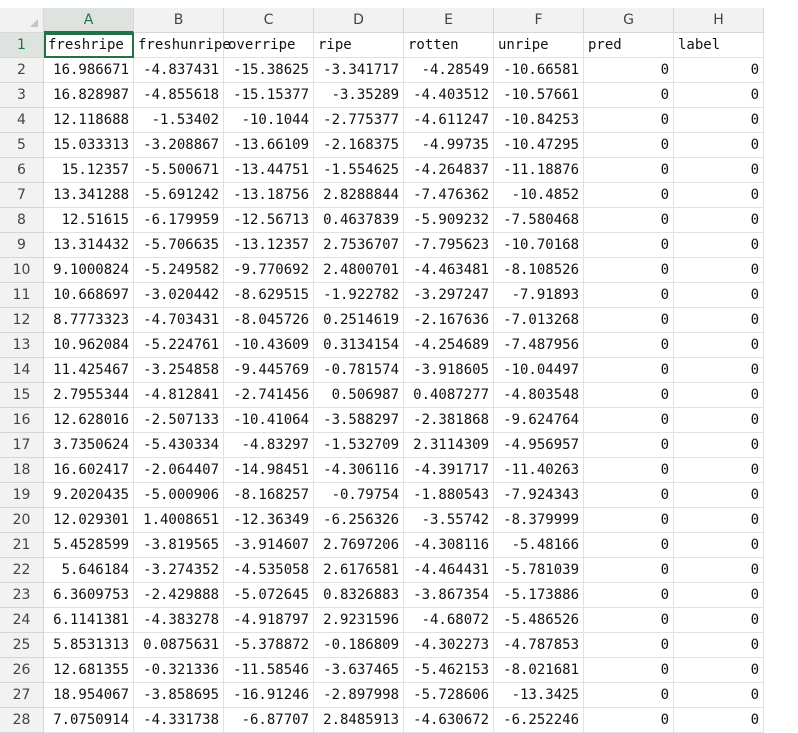 The image size is (798, 733). Describe the element at coordinates (22, 295) in the screenshot. I see `row-header-11: 11` at that location.